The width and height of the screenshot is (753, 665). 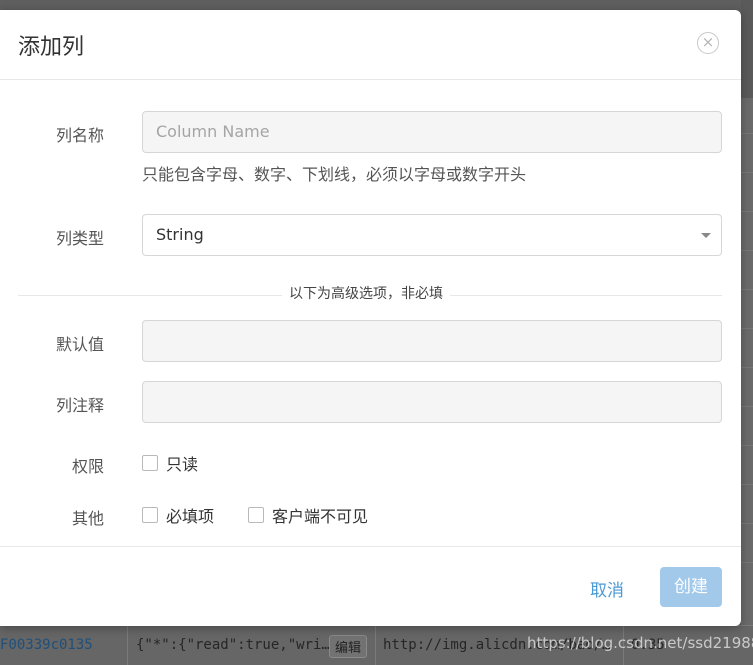 What do you see at coordinates (432, 402) in the screenshot?
I see `comment-input` at bounding box center [432, 402].